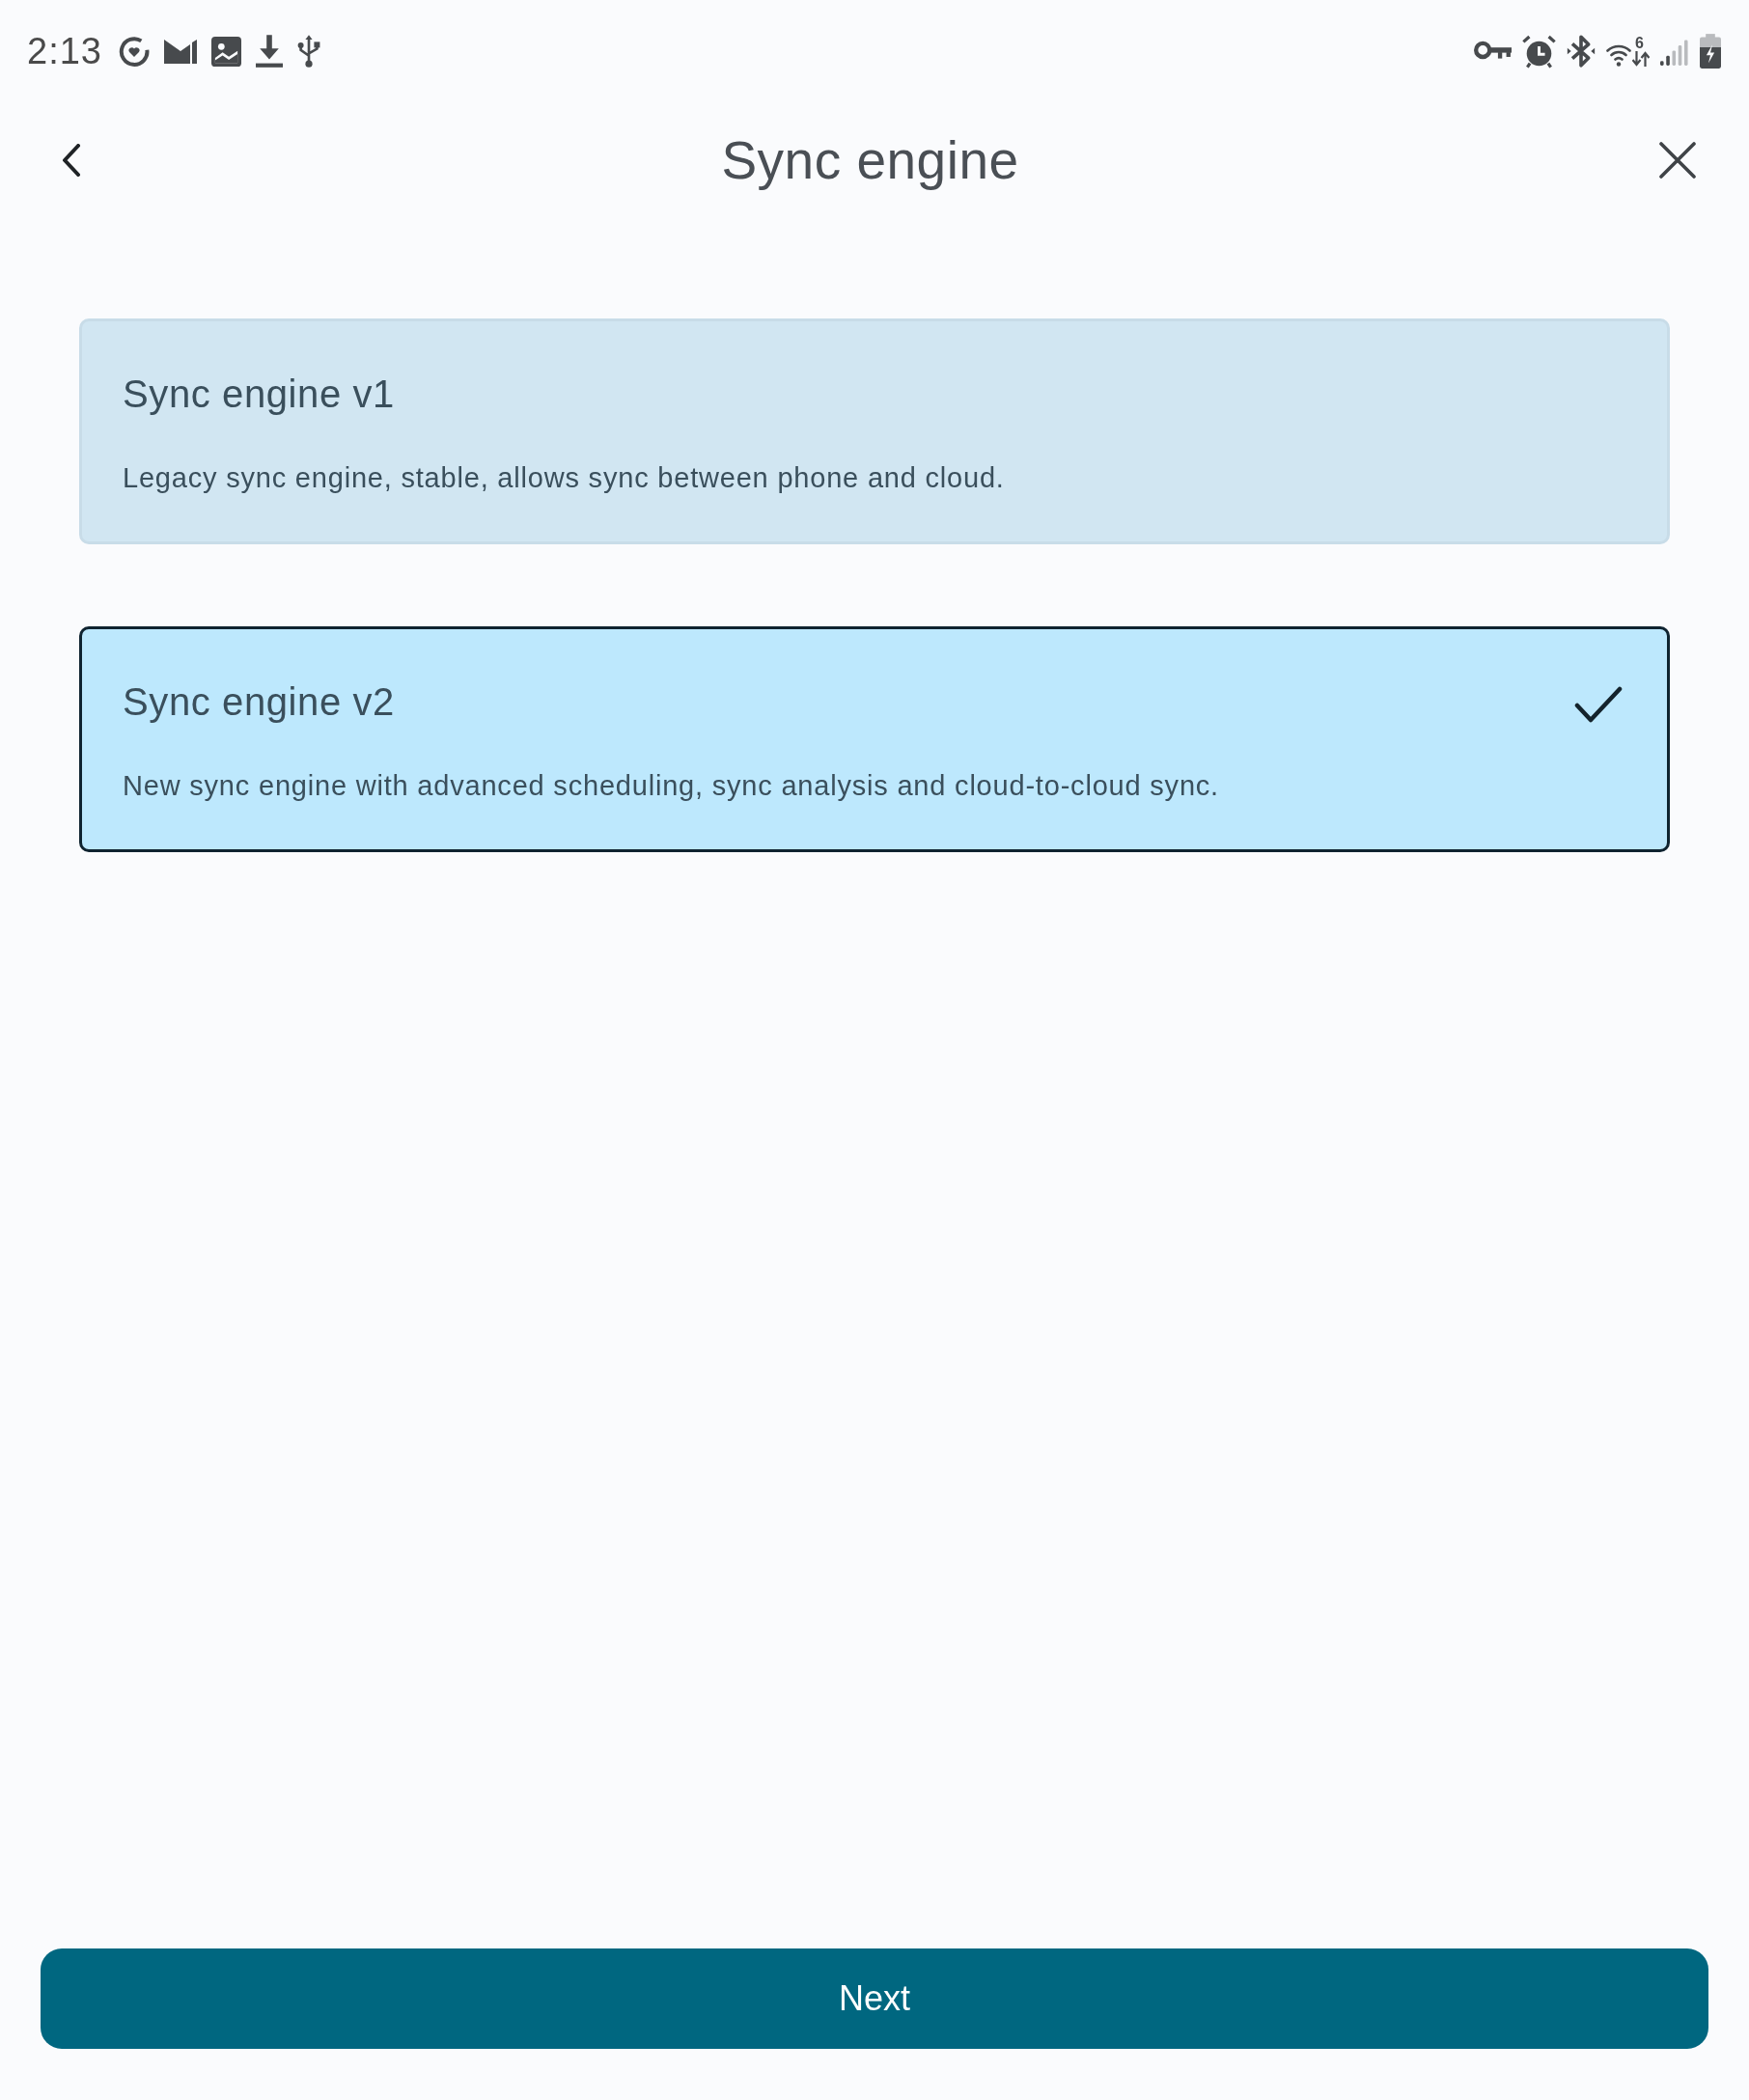 The image size is (1749, 2100). I want to click on close-icon, so click(1678, 160).